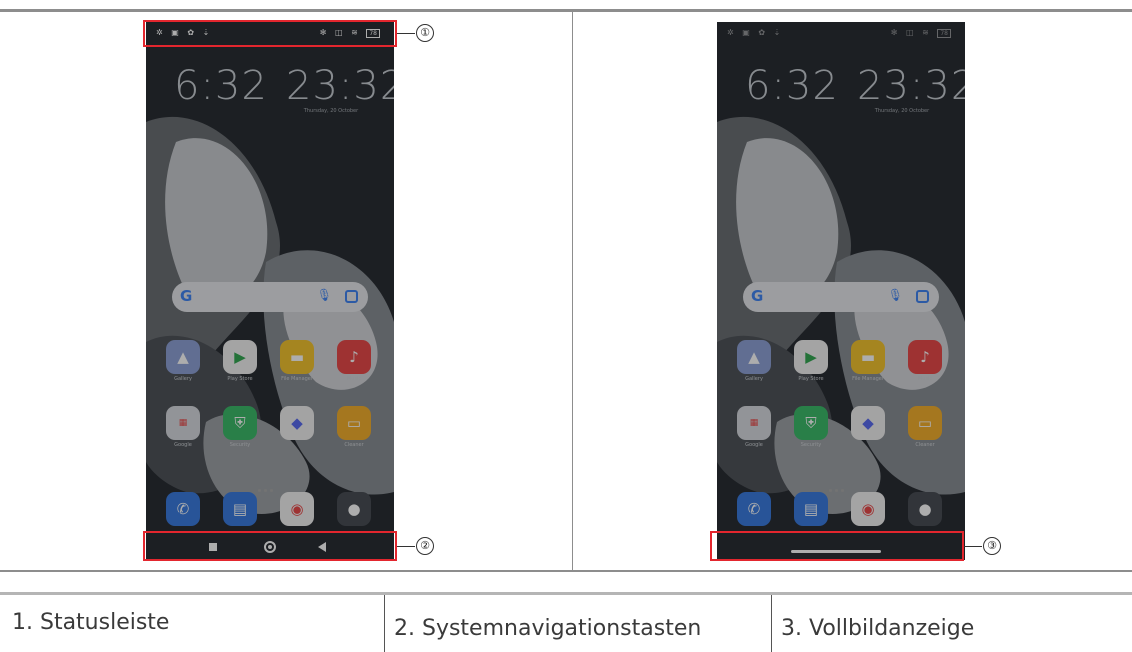 The height and width of the screenshot is (652, 1132). What do you see at coordinates (841, 34) in the screenshot?
I see `status-bar: ✲ ▣ ✿ ⇣ ✻ ◫ ≋ 78` at bounding box center [841, 34].